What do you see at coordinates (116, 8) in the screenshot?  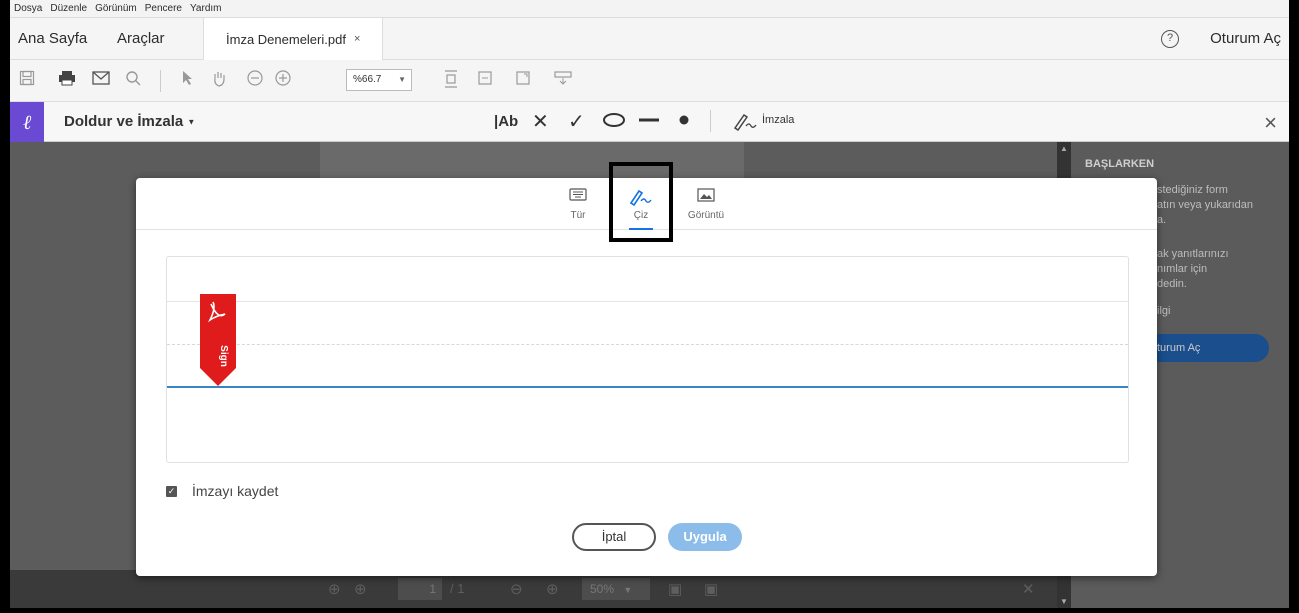 I see `menu-view: Görünüm` at bounding box center [116, 8].